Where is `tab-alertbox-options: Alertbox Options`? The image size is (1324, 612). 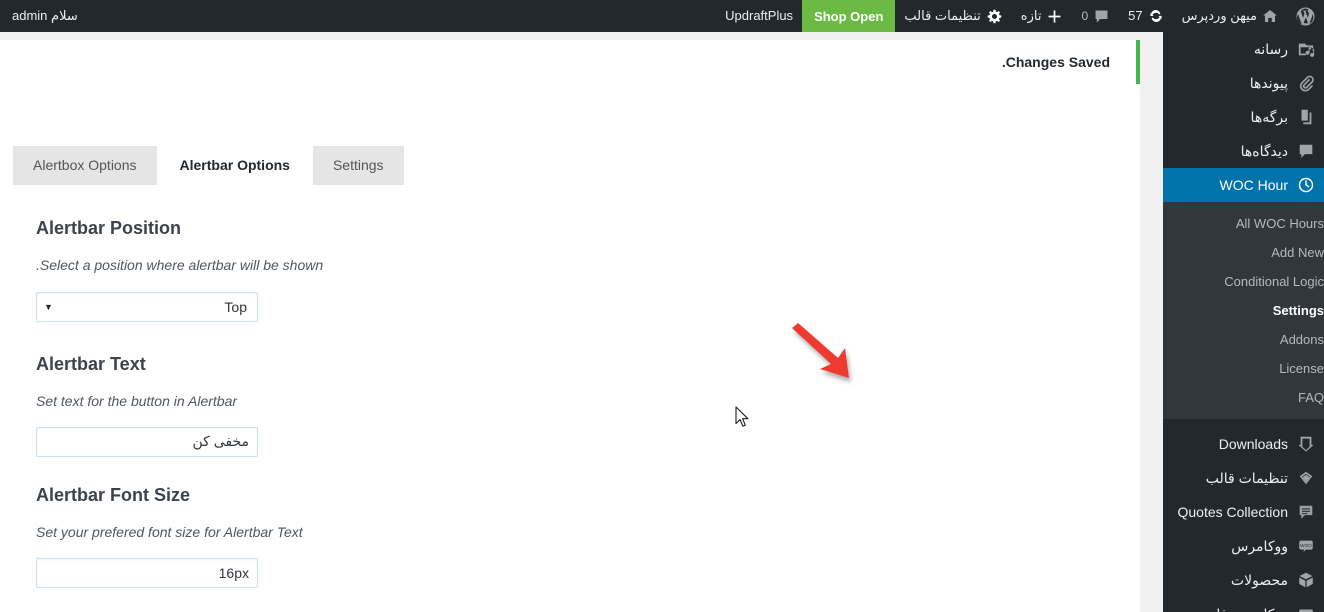
tab-alertbox-options: Alertbox Options is located at coordinates (85, 165).